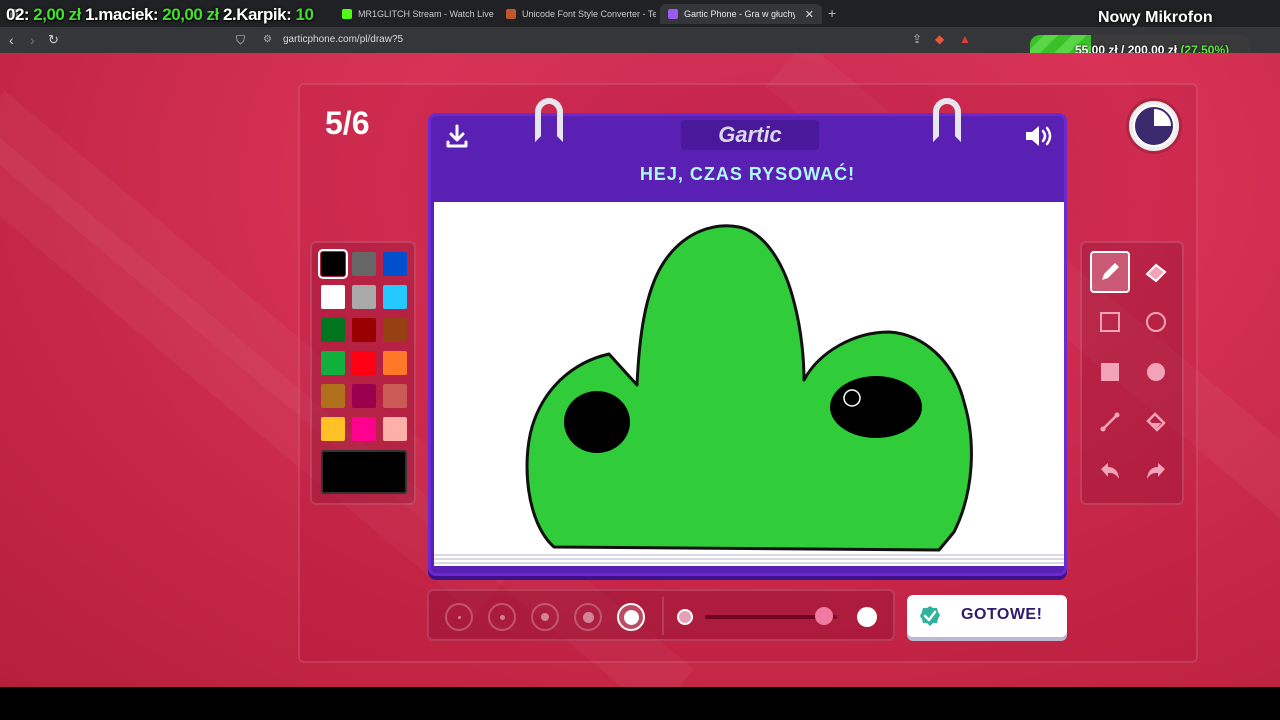  What do you see at coordinates (343, 39) in the screenshot?
I see `url-field: garticphone.com/pl/draw?5` at bounding box center [343, 39].